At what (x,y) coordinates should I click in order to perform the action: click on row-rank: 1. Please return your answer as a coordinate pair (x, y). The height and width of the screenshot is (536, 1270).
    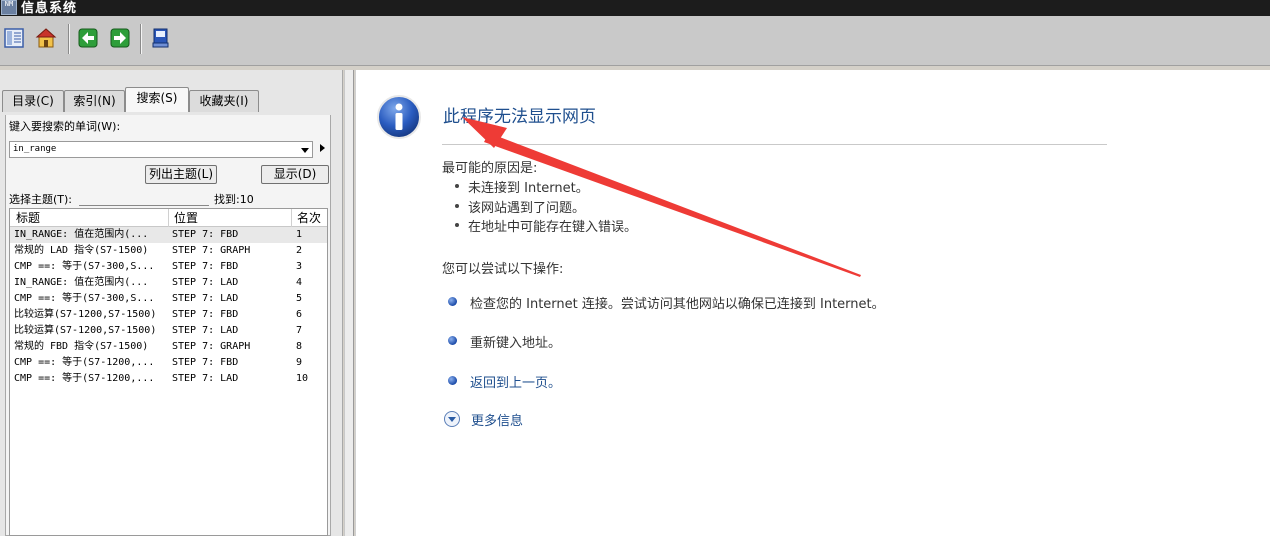
    Looking at the image, I should click on (299, 234).